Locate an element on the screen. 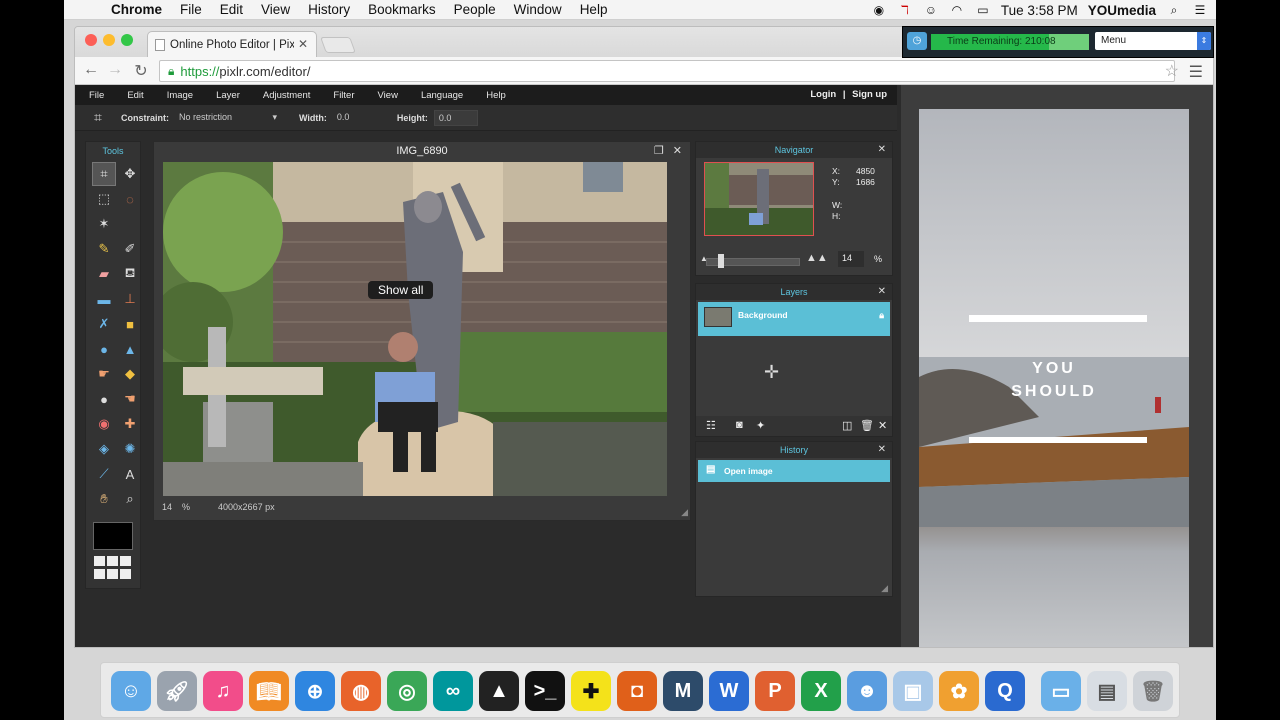  pixlr-menu-image: Image is located at coordinates (177, 95).